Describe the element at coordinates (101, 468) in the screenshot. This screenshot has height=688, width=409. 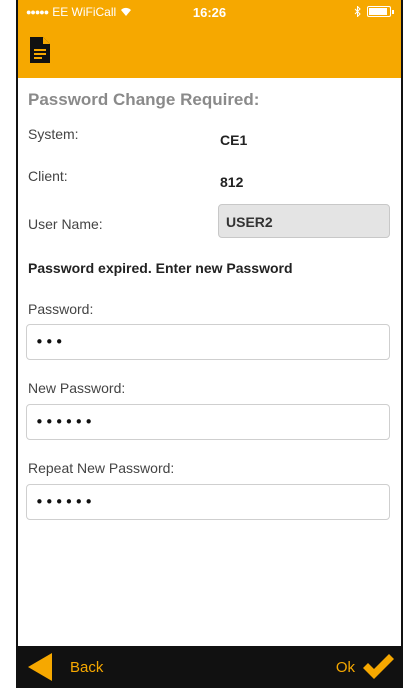
I see `repeat-password-label: Repeat New Password:` at that location.